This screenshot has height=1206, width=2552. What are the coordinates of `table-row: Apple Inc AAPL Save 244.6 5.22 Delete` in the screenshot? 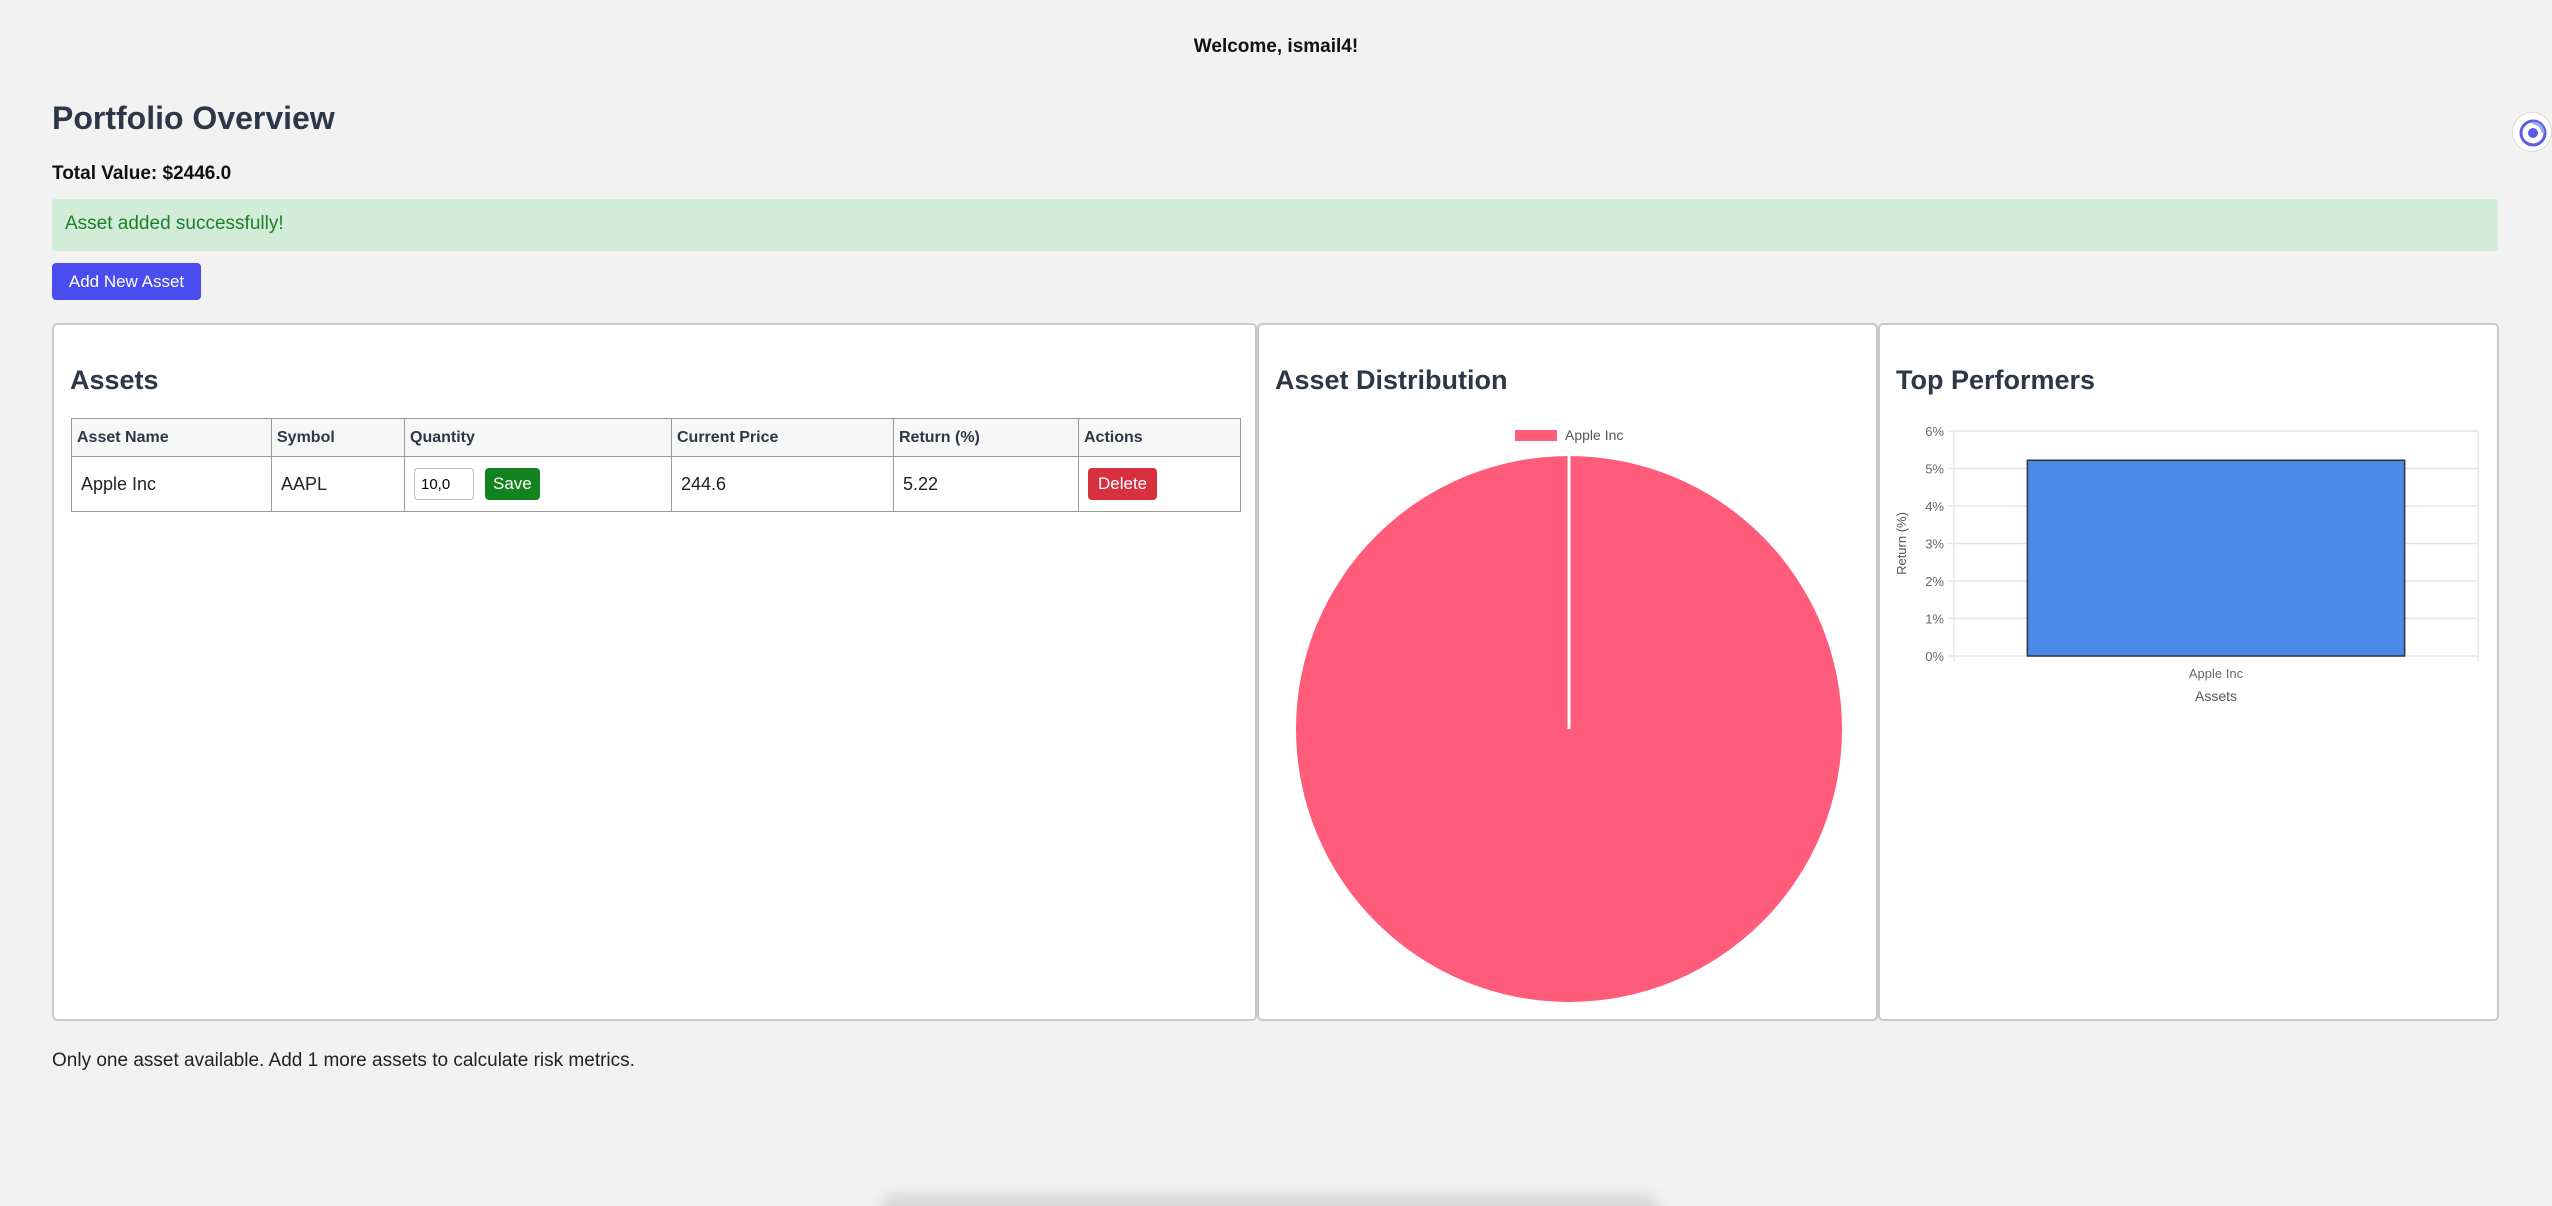 It's located at (656, 484).